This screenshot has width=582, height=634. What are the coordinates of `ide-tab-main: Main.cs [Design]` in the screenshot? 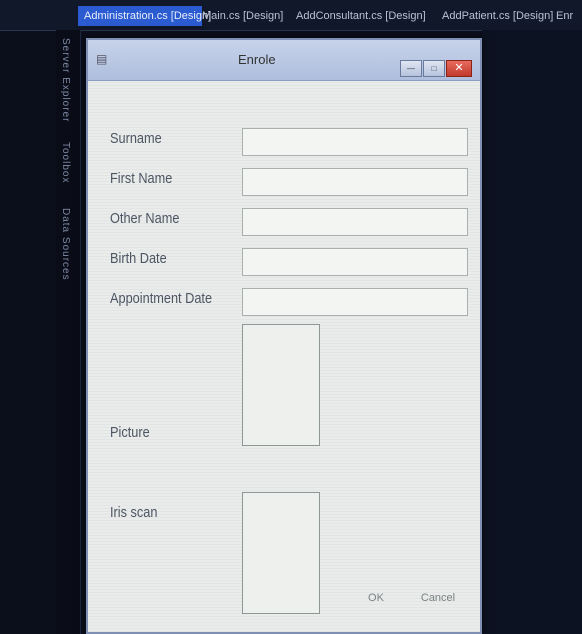 It's located at (242, 16).